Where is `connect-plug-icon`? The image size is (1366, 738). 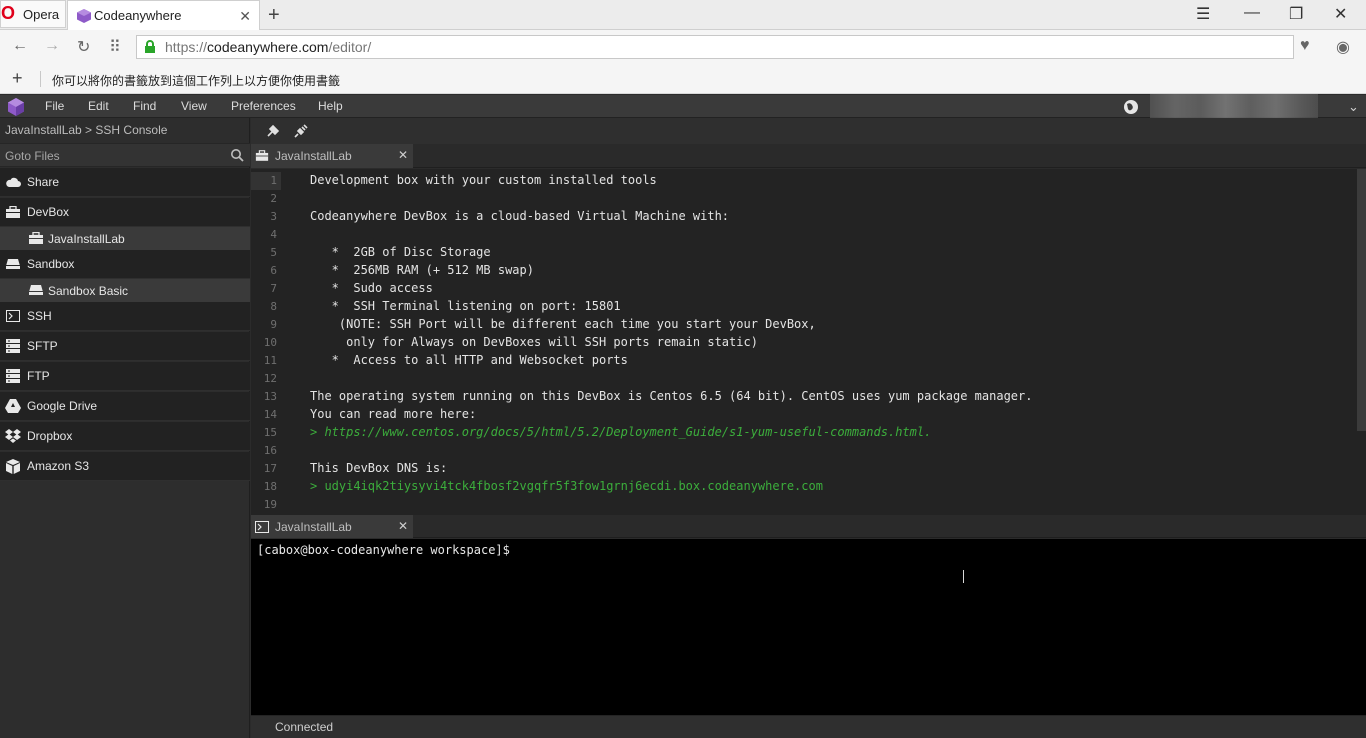
connect-plug-icon is located at coordinates (273, 131).